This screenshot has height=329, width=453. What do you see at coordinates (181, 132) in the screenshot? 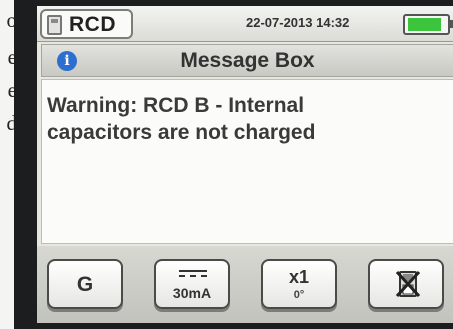
I see `warning-line-2: capacitors are not charged` at bounding box center [181, 132].